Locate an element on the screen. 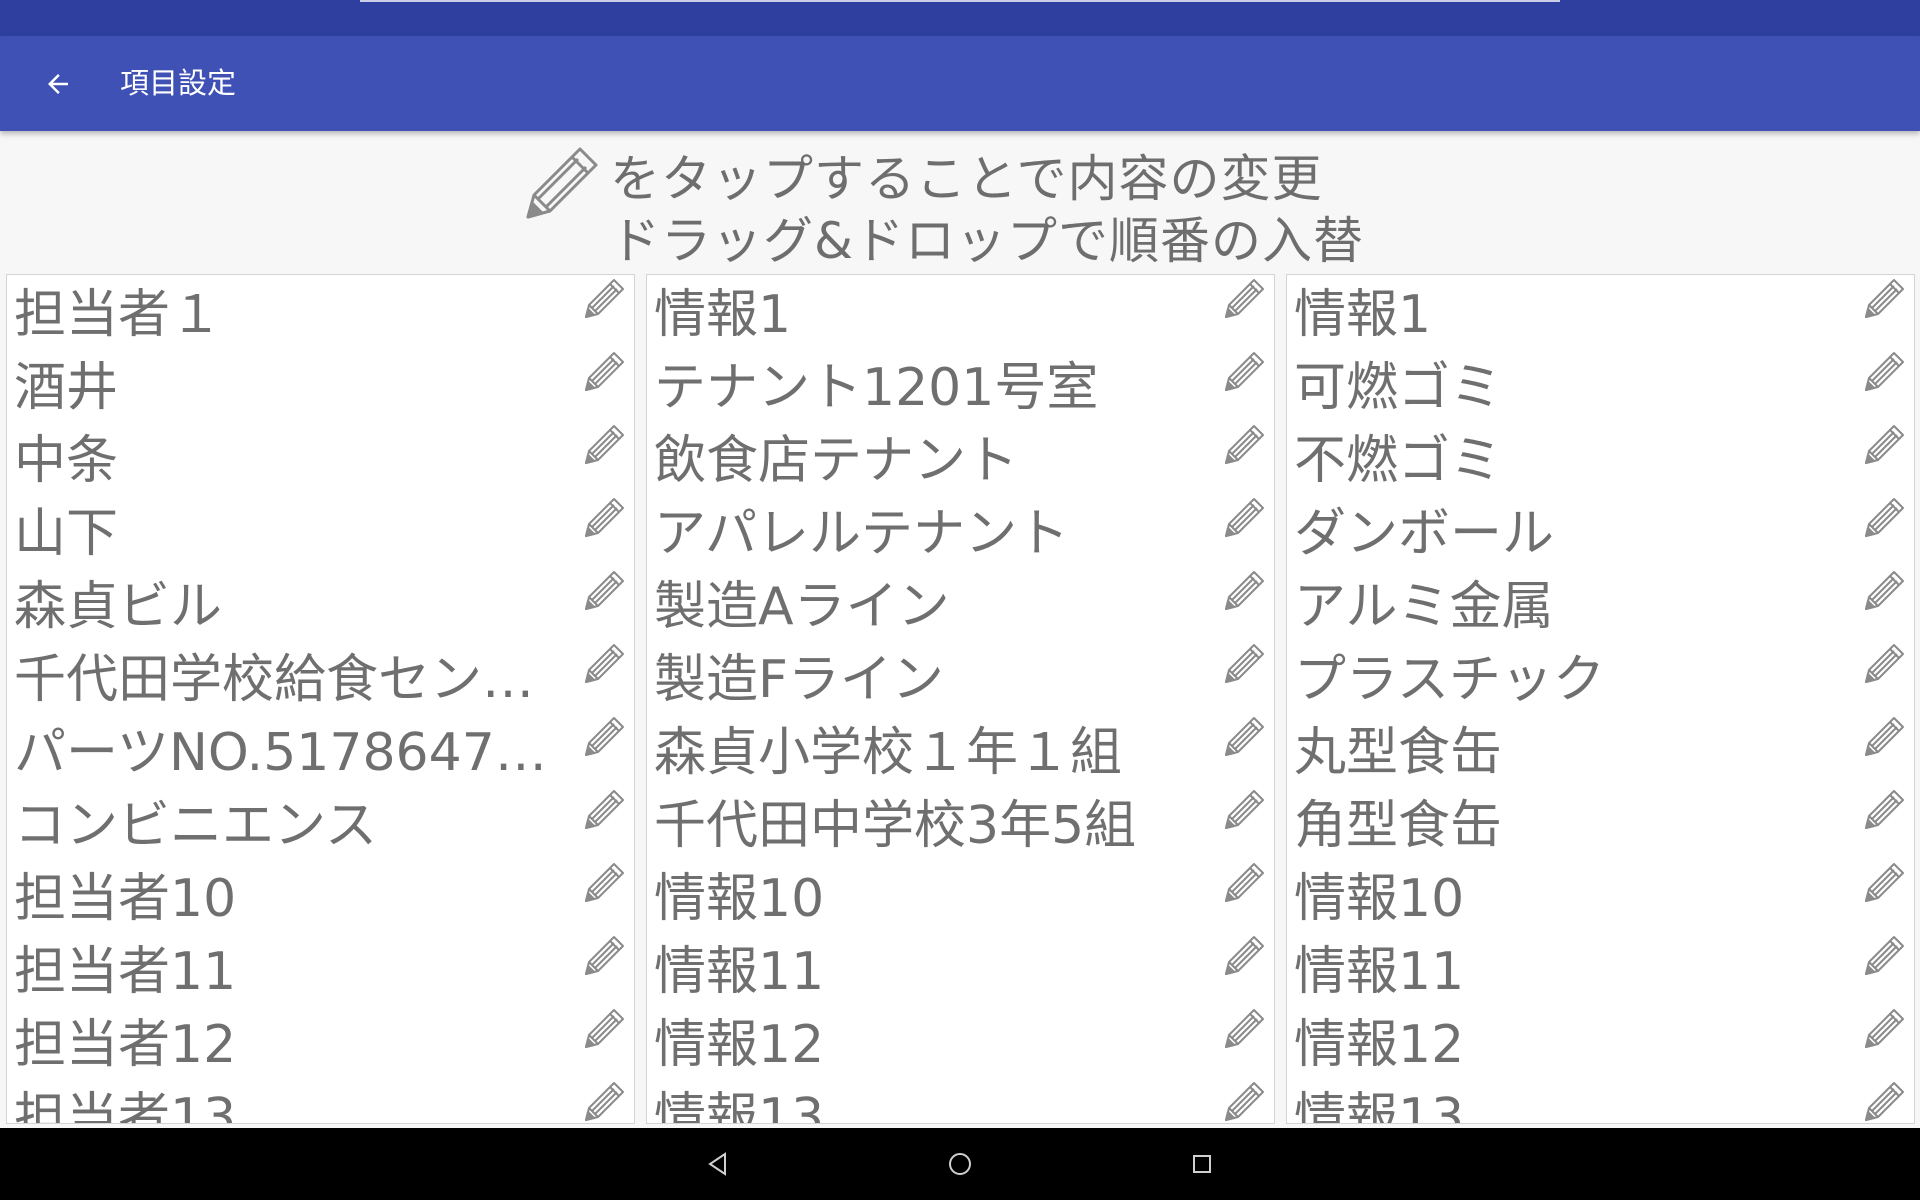 This screenshot has width=1920, height=1200. list-item: 中条 is located at coordinates (320, 457).